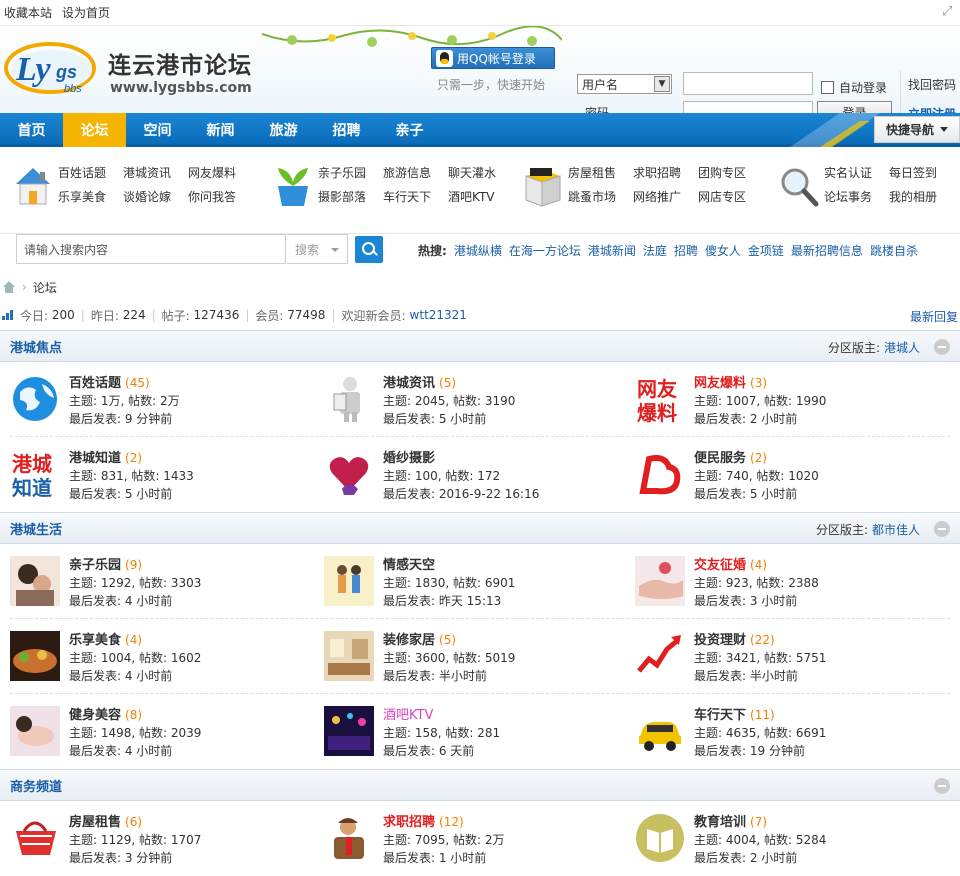  What do you see at coordinates (896, 530) in the screenshot?
I see `moderator-link: 都市佳人` at bounding box center [896, 530].